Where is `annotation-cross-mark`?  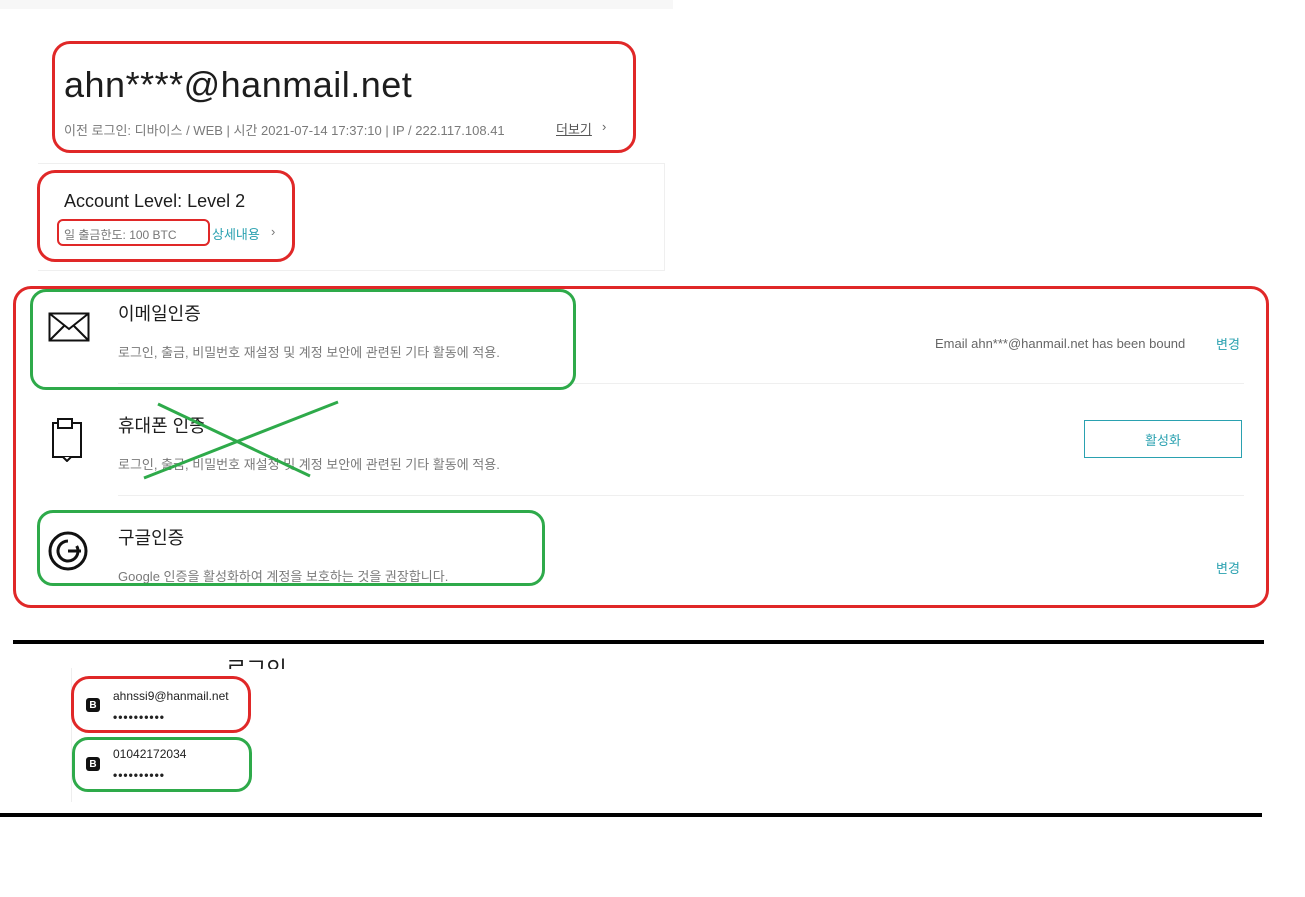
annotation-cross-mark is located at coordinates (241, 440).